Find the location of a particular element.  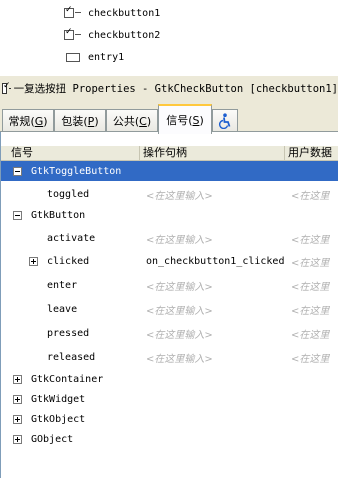

tree-item-checkbutton2: checkbutton2 is located at coordinates (112, 35).